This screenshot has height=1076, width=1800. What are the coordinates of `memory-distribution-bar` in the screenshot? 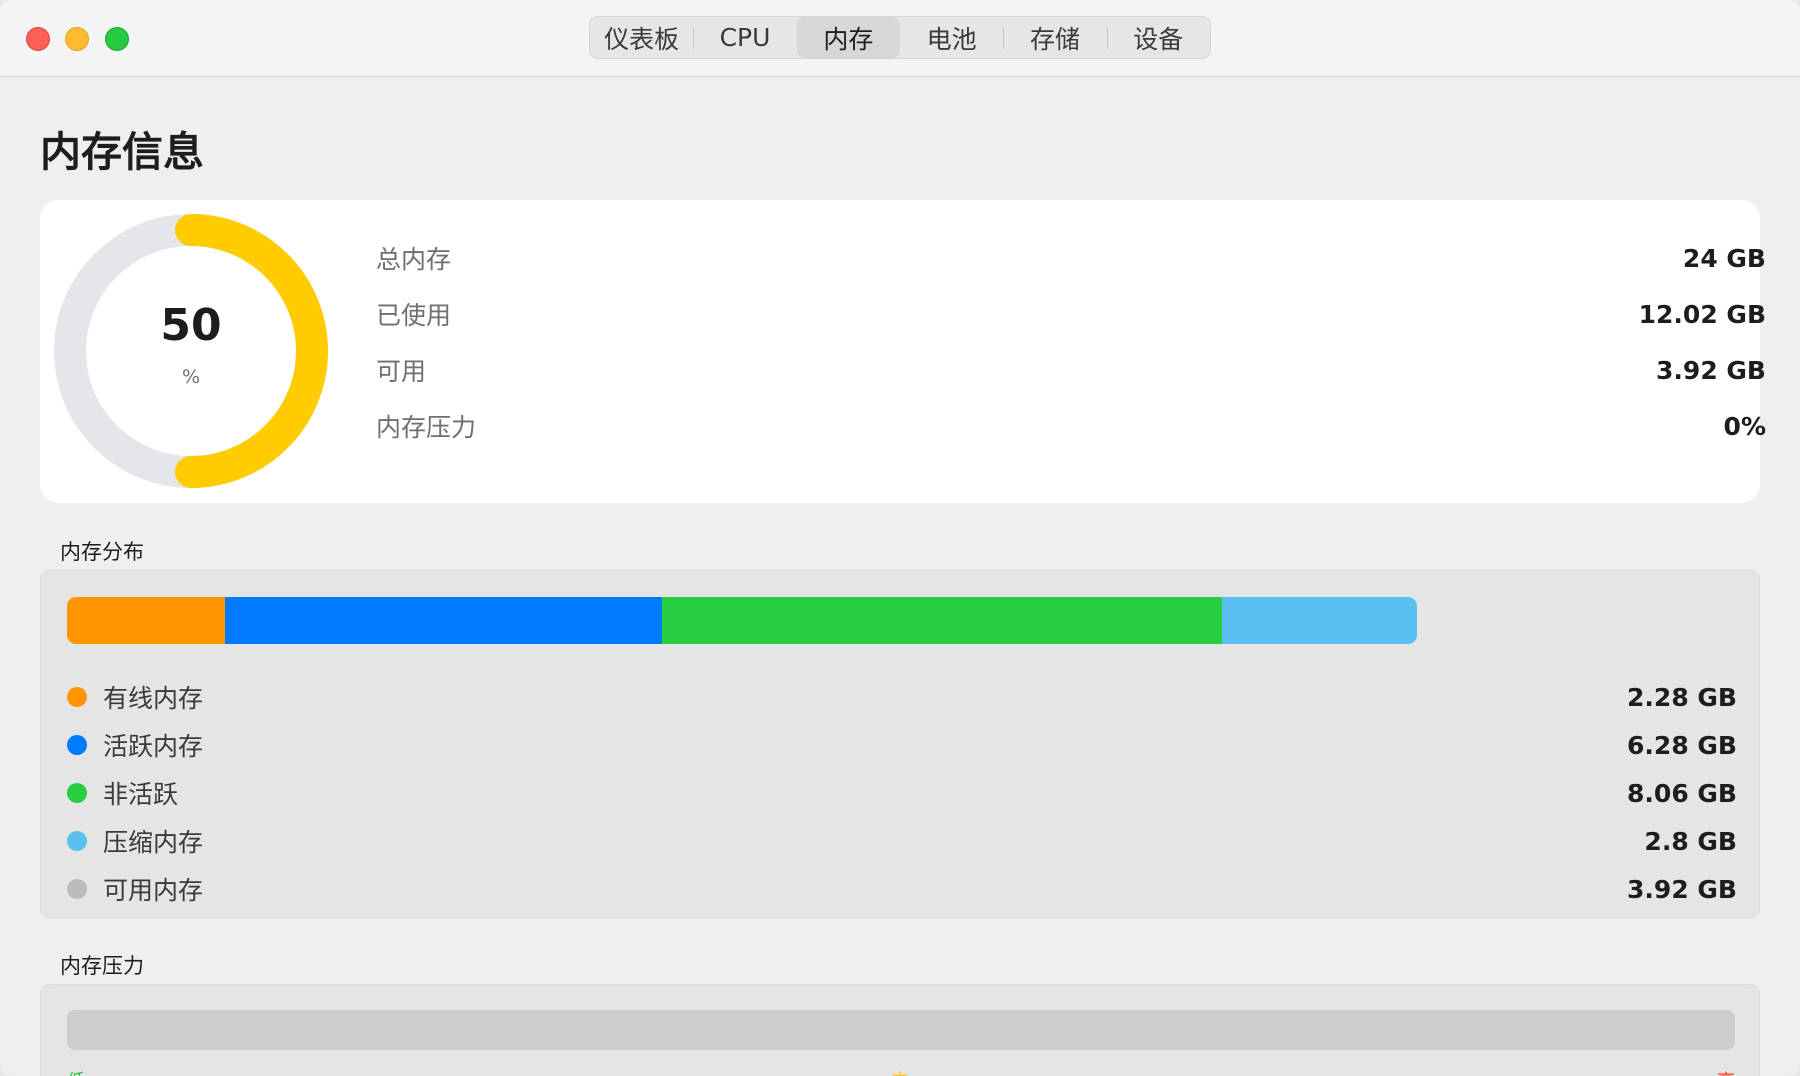 It's located at (742, 620).